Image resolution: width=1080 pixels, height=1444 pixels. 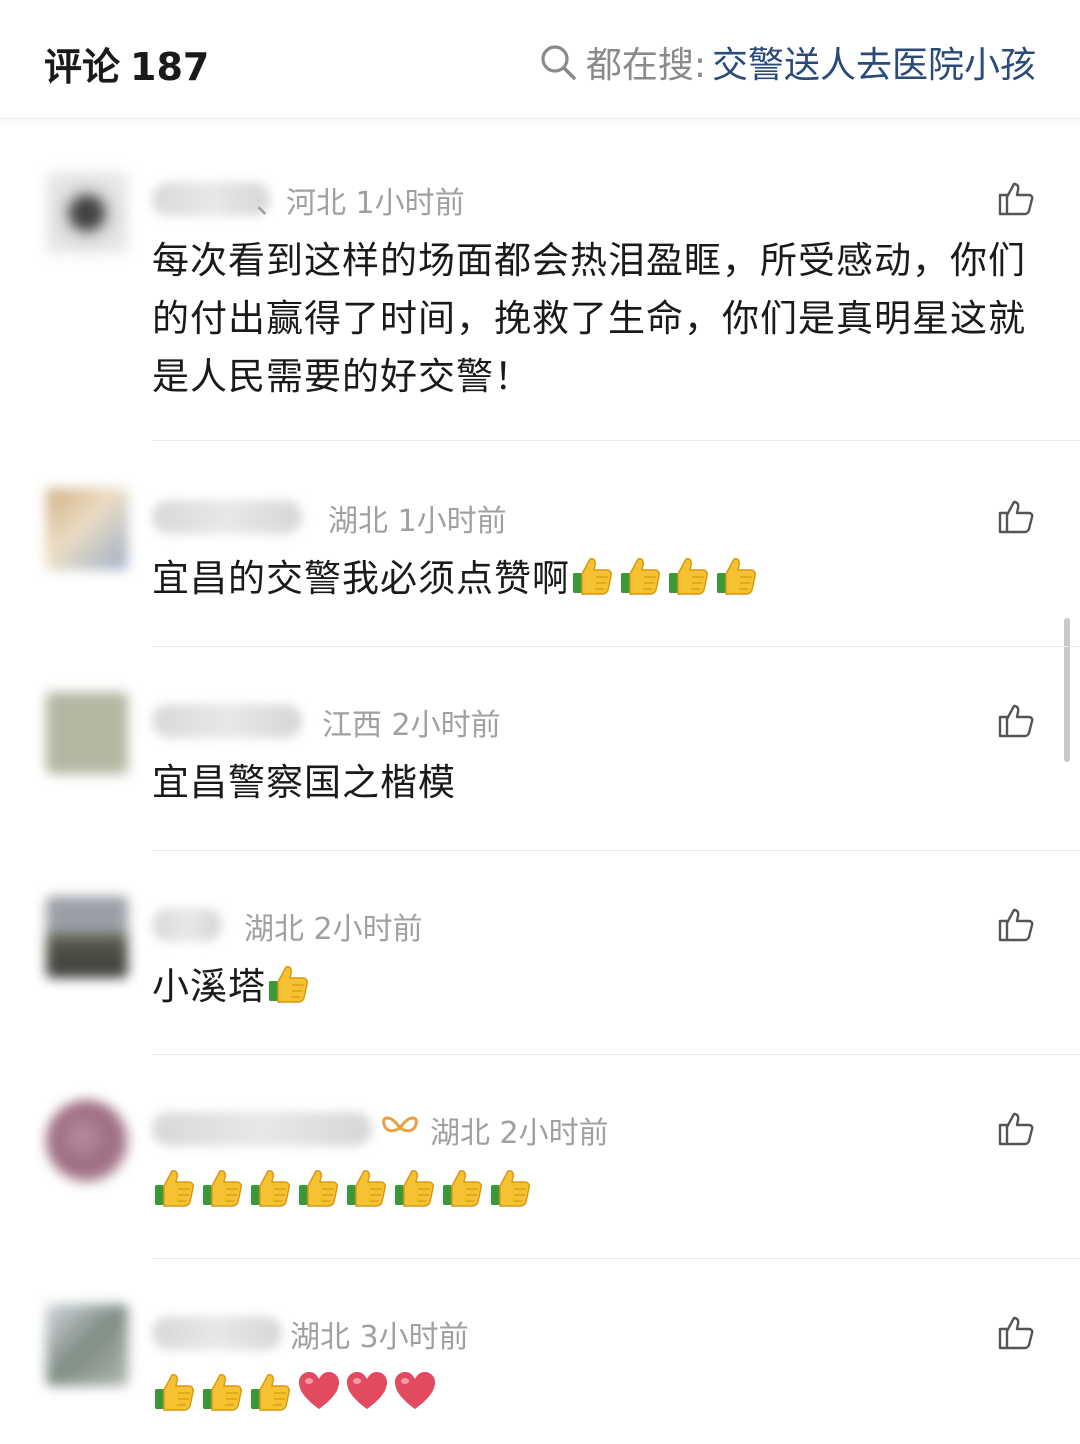 What do you see at coordinates (304, 782) in the screenshot?
I see `comment-text: 宜昌警察国之楷模` at bounding box center [304, 782].